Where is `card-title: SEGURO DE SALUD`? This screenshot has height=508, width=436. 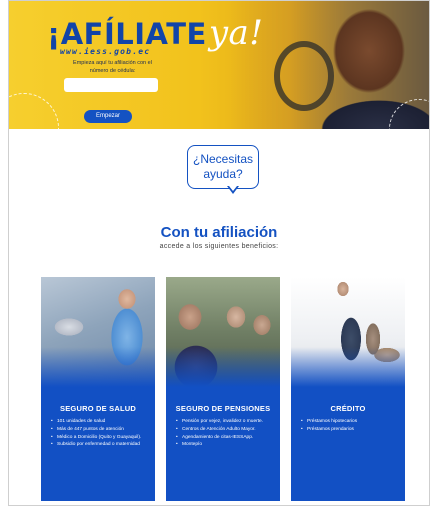 card-title: SEGURO DE SALUD is located at coordinates (98, 408).